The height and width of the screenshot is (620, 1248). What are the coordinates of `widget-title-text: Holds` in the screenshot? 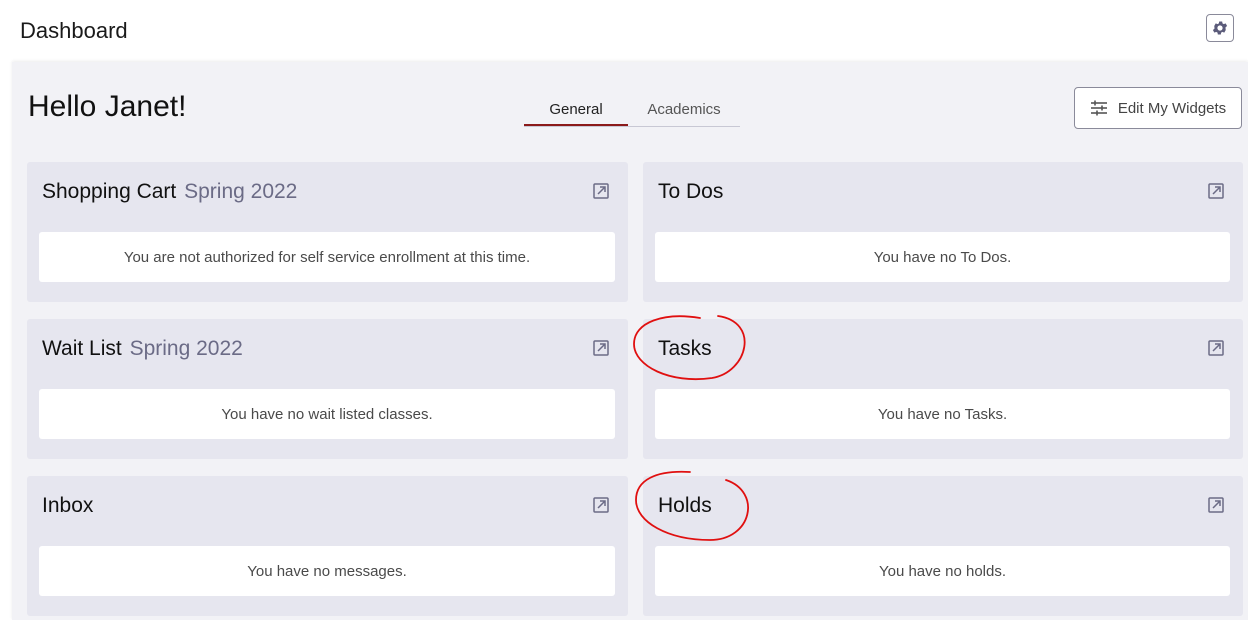 It's located at (685, 505).